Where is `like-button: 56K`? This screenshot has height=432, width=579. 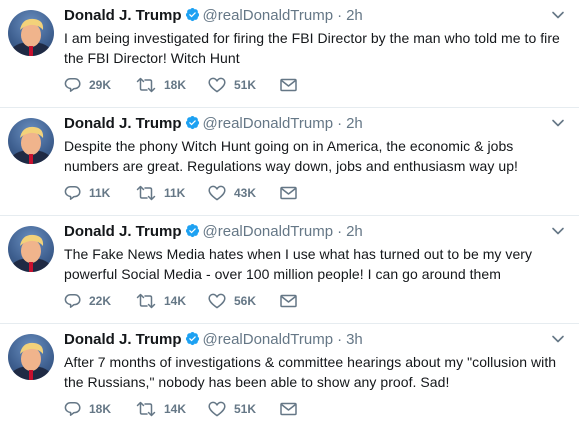 like-button: 56K is located at coordinates (244, 301).